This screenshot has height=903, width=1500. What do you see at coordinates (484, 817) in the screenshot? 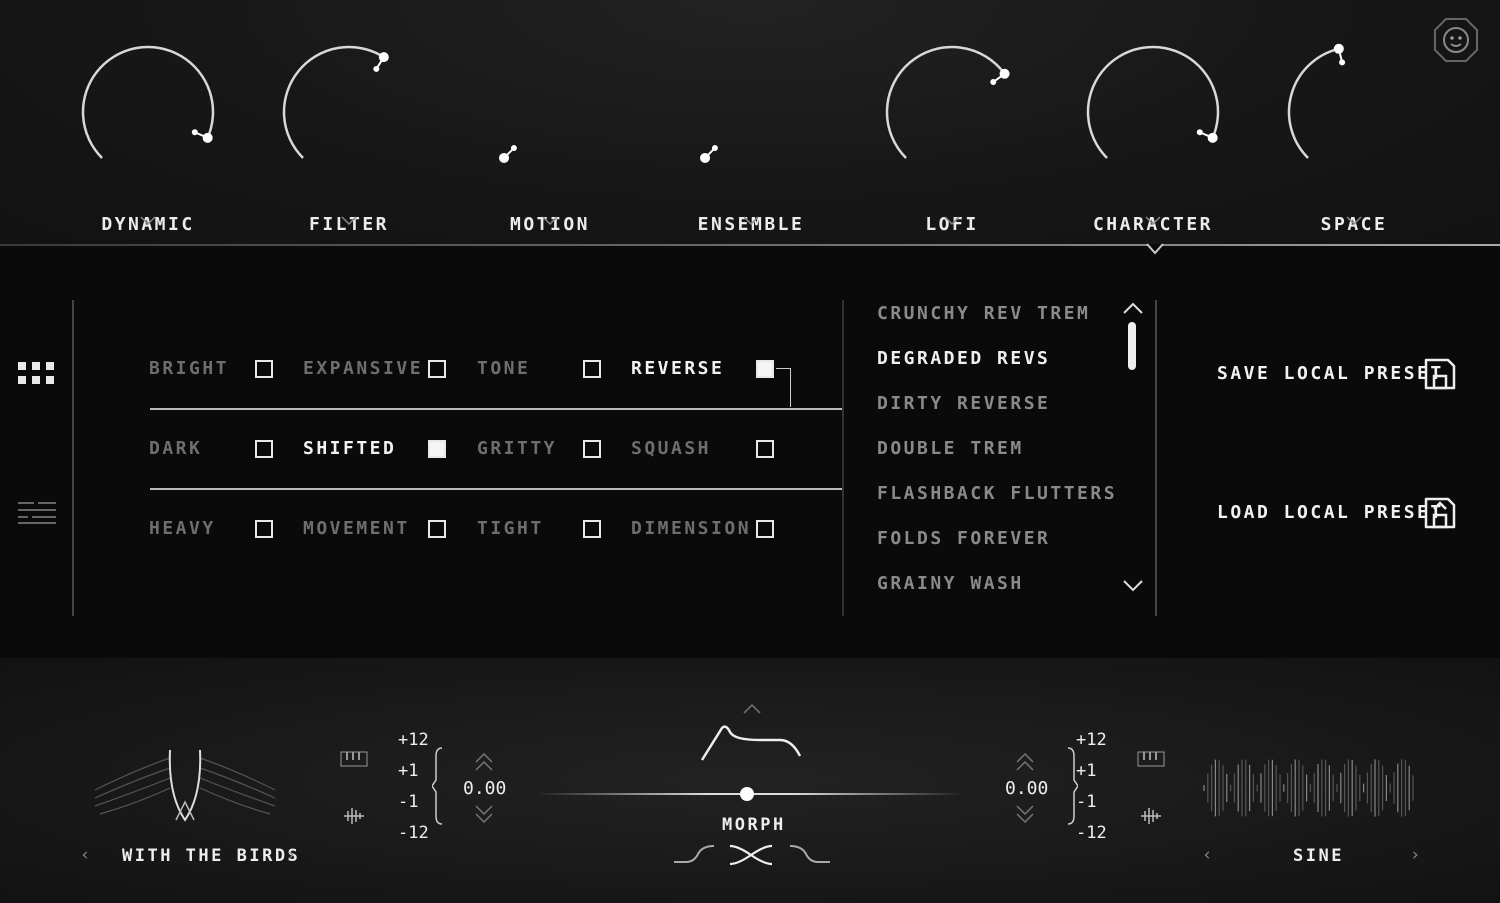
I see `source-a-pitch-down-icon` at bounding box center [484, 817].